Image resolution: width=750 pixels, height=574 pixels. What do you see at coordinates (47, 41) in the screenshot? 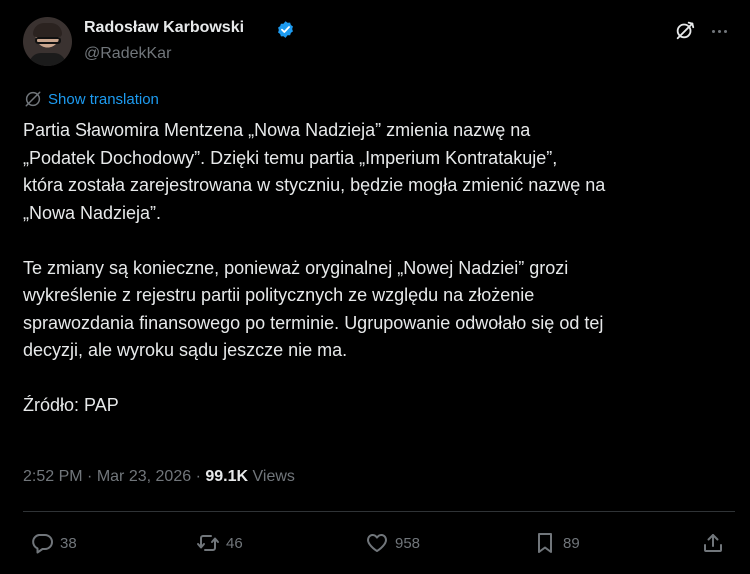
I see `avatar` at bounding box center [47, 41].